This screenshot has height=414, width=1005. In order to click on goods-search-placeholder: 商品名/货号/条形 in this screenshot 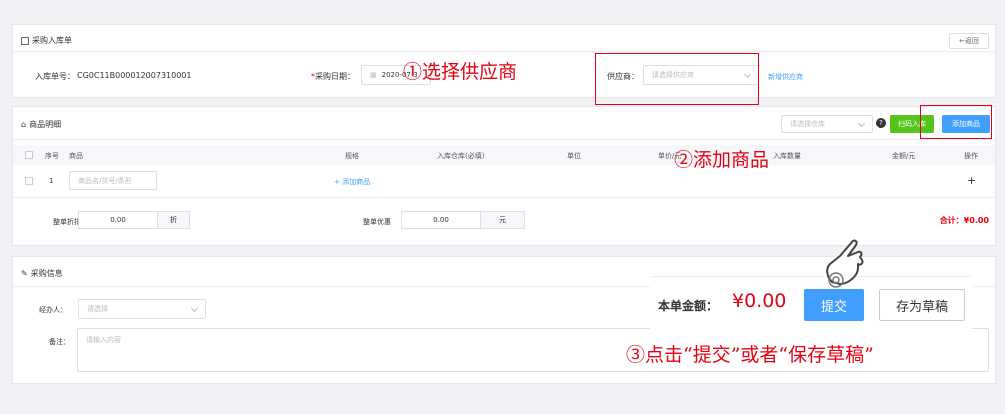, I will do `click(105, 180)`.